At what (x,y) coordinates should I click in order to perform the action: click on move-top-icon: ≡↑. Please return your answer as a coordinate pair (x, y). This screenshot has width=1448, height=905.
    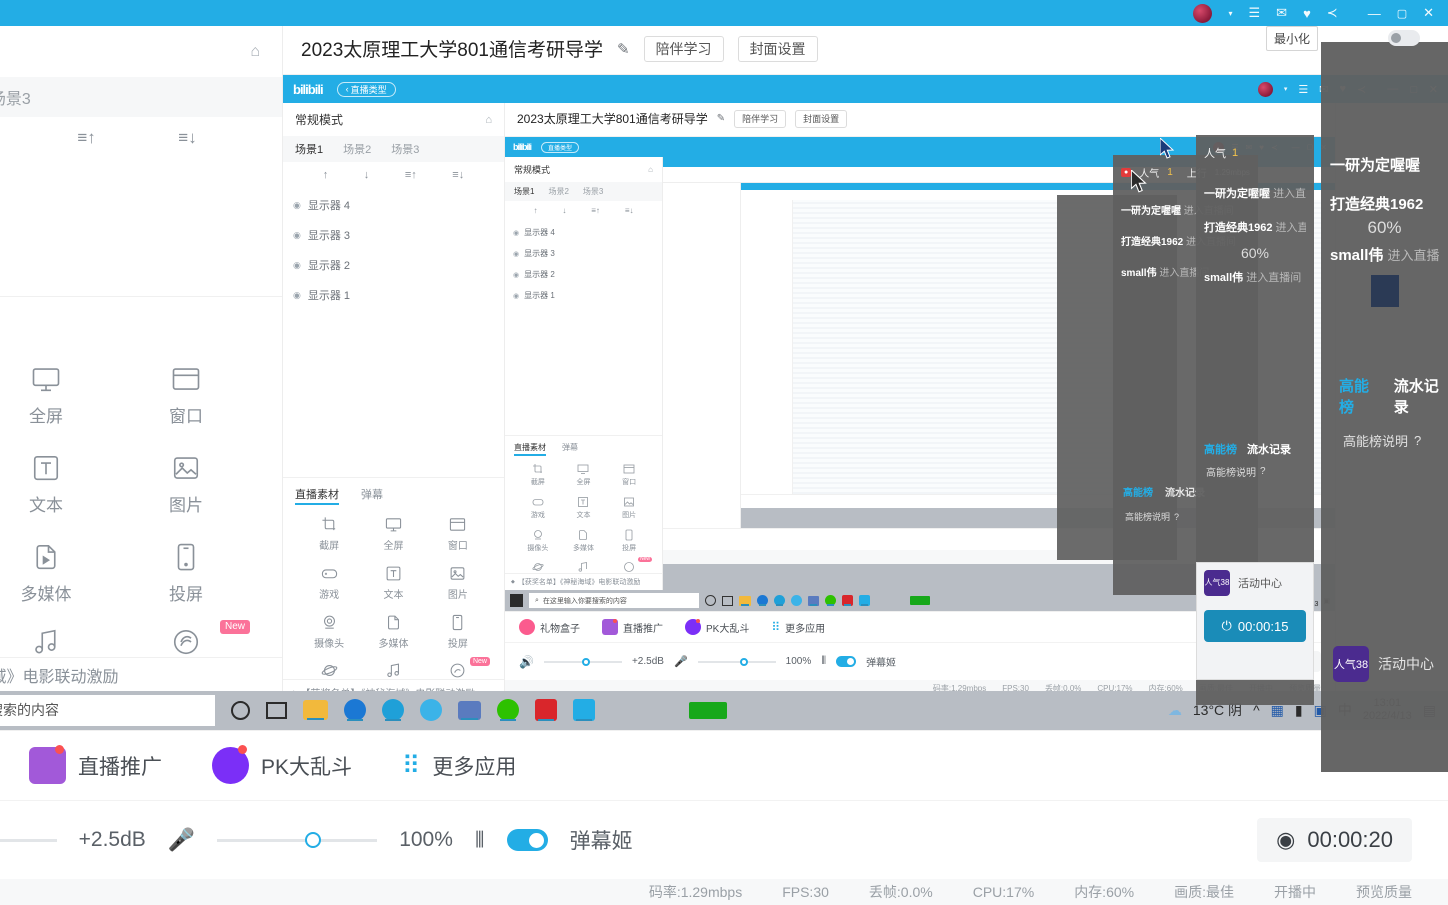
    Looking at the image, I should click on (411, 175).